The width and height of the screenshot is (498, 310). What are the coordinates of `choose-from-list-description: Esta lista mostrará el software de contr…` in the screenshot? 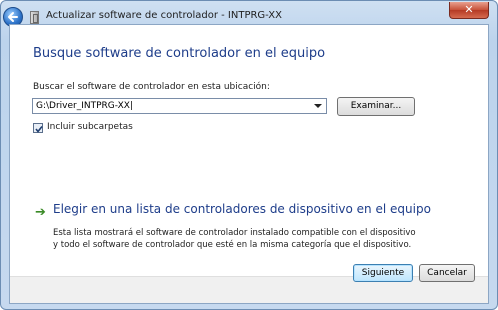 It's located at (243, 239).